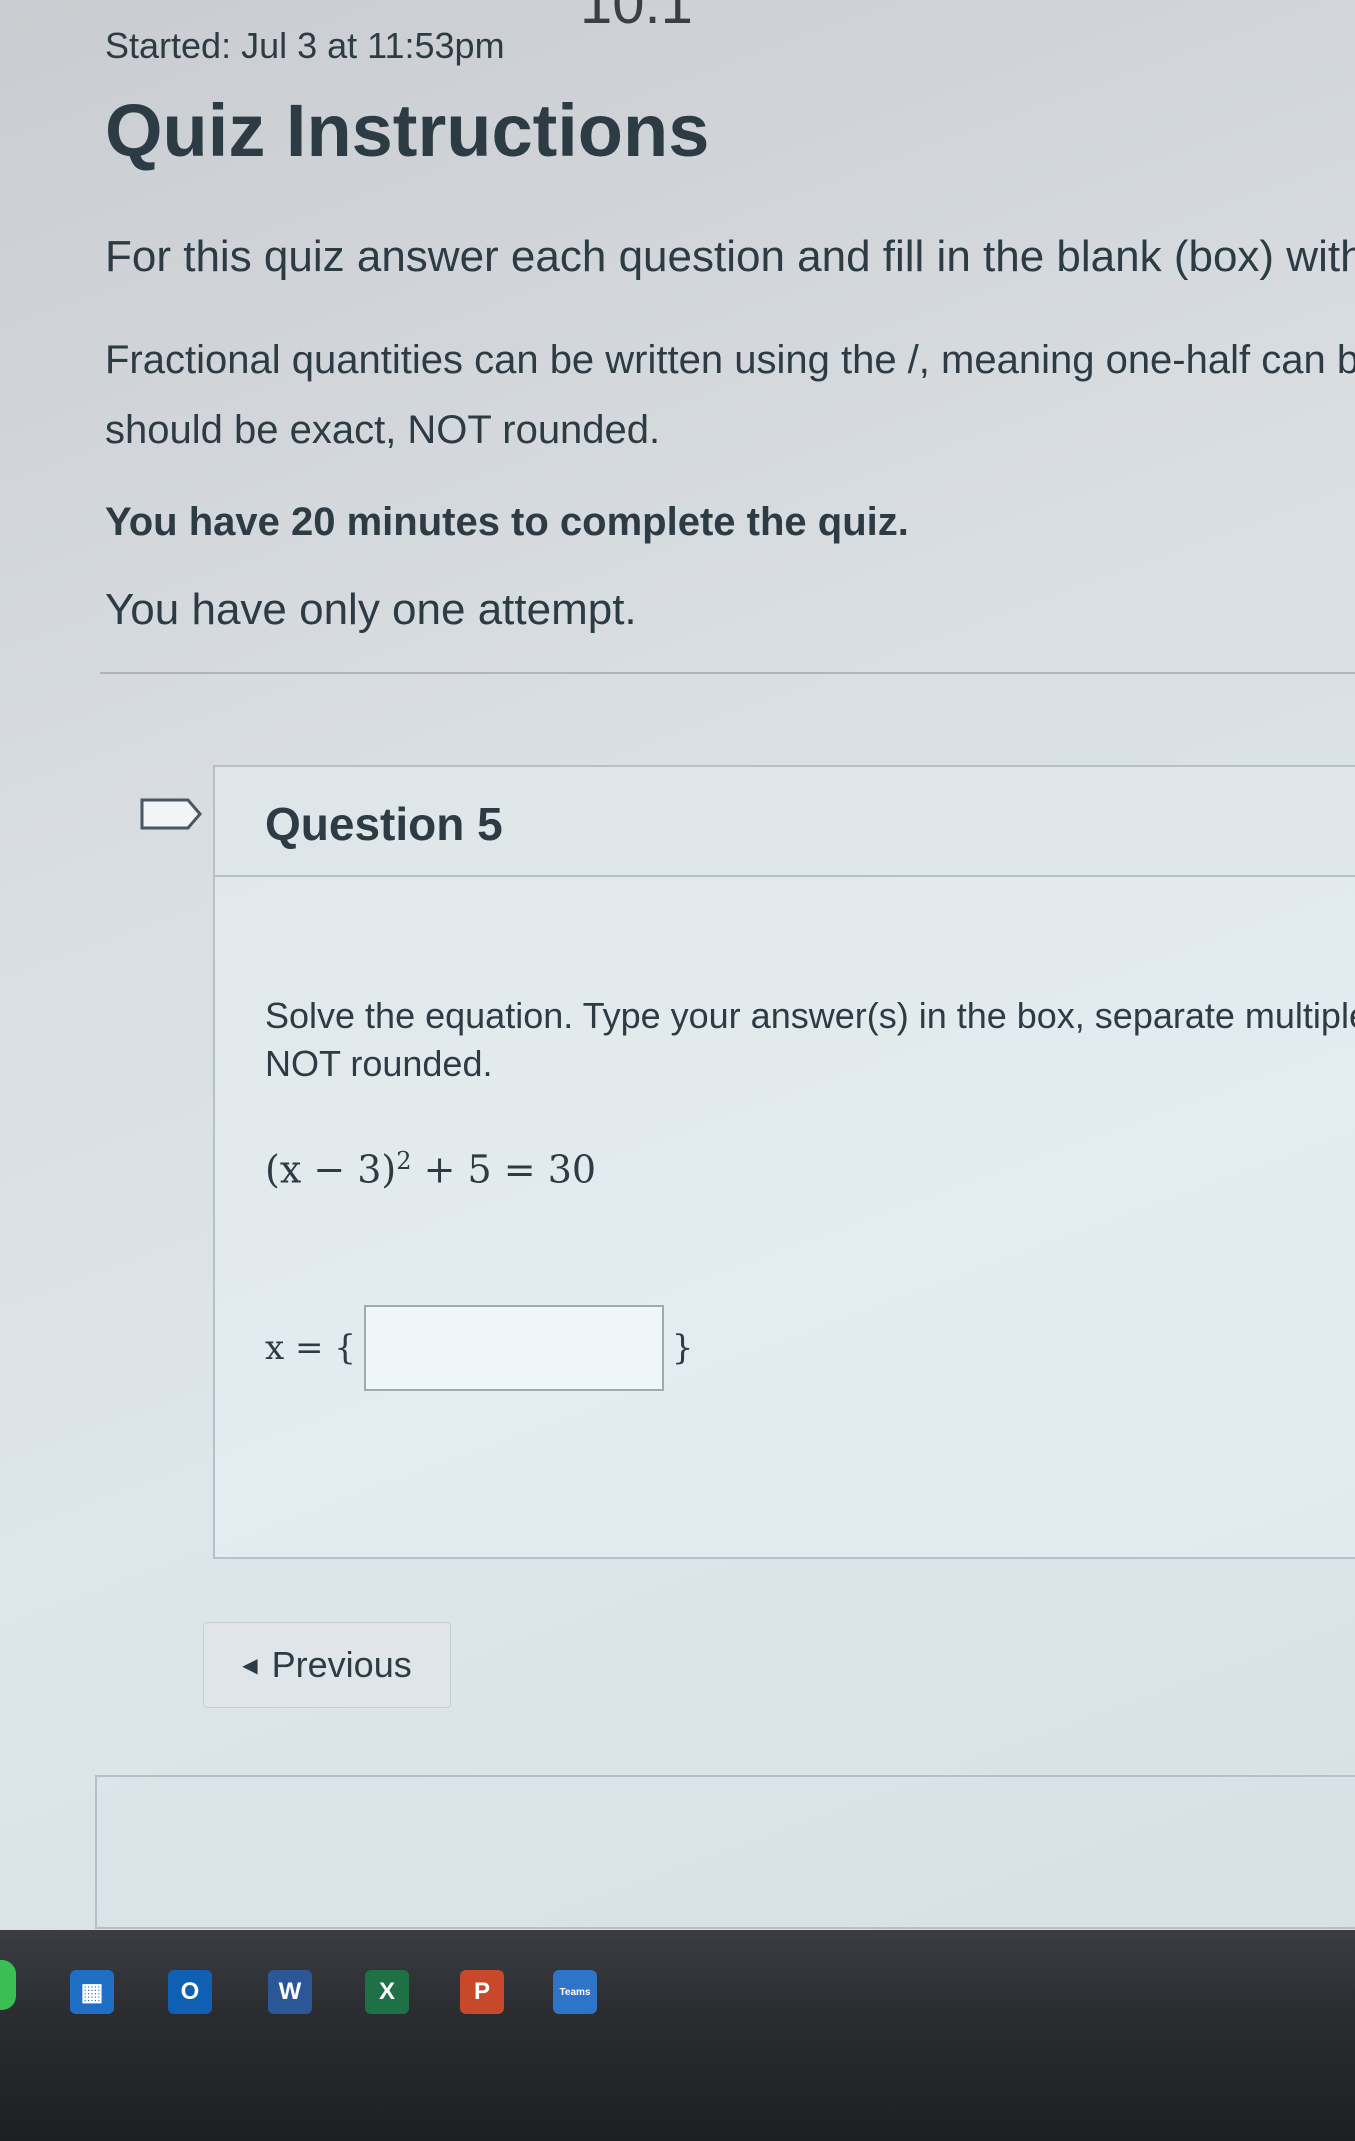 Image resolution: width=1355 pixels, height=2141 pixels. Describe the element at coordinates (310, 1348) in the screenshot. I see `answer-prefix: x = {` at that location.